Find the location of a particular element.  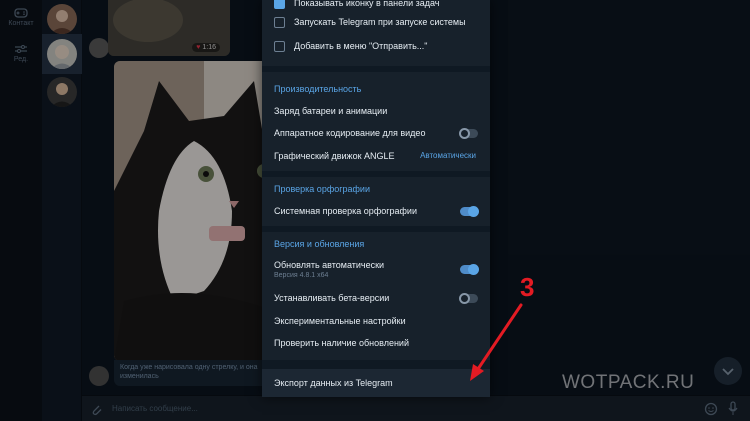

watermark: WOTPACK.RU is located at coordinates (628, 382).